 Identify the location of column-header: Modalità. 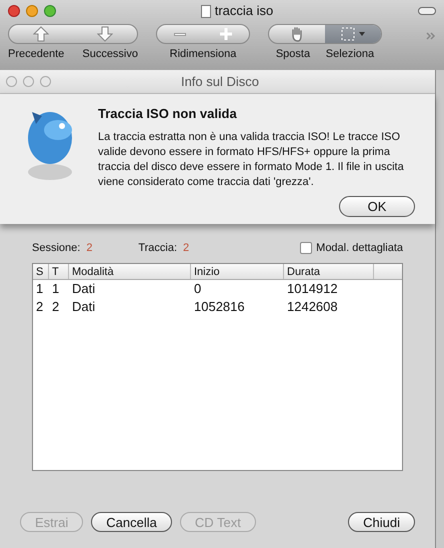
(130, 271).